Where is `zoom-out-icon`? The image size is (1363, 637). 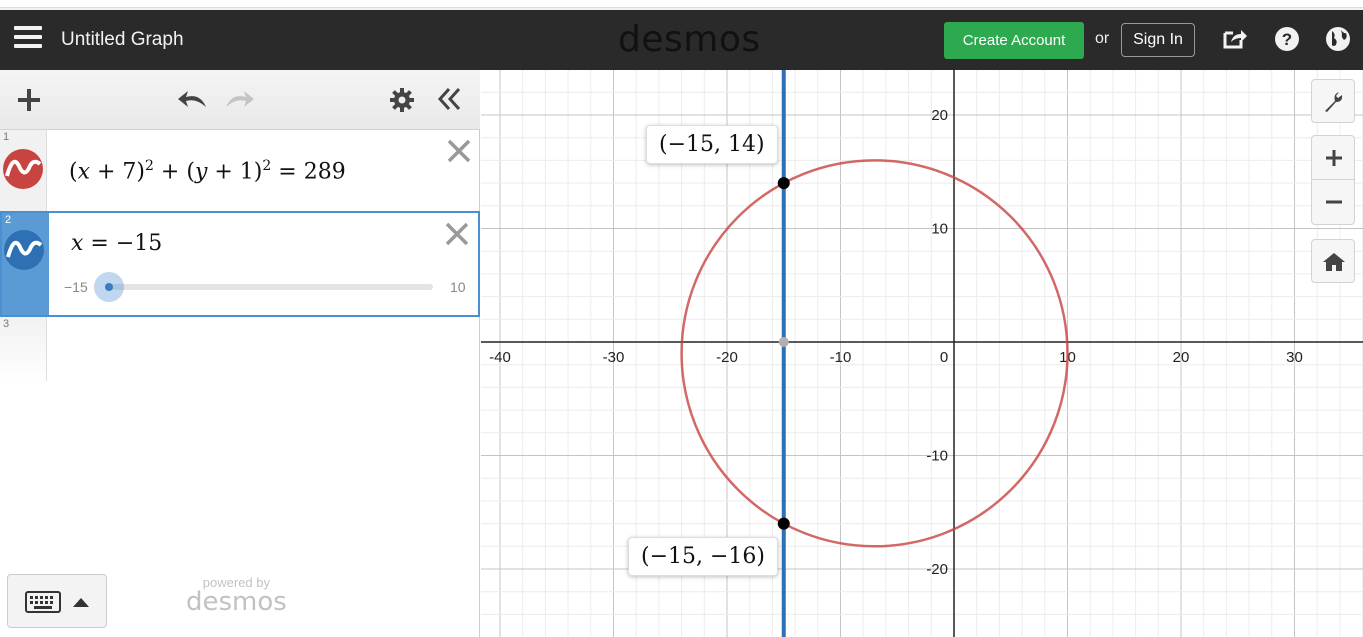 zoom-out-icon is located at coordinates (1334, 202).